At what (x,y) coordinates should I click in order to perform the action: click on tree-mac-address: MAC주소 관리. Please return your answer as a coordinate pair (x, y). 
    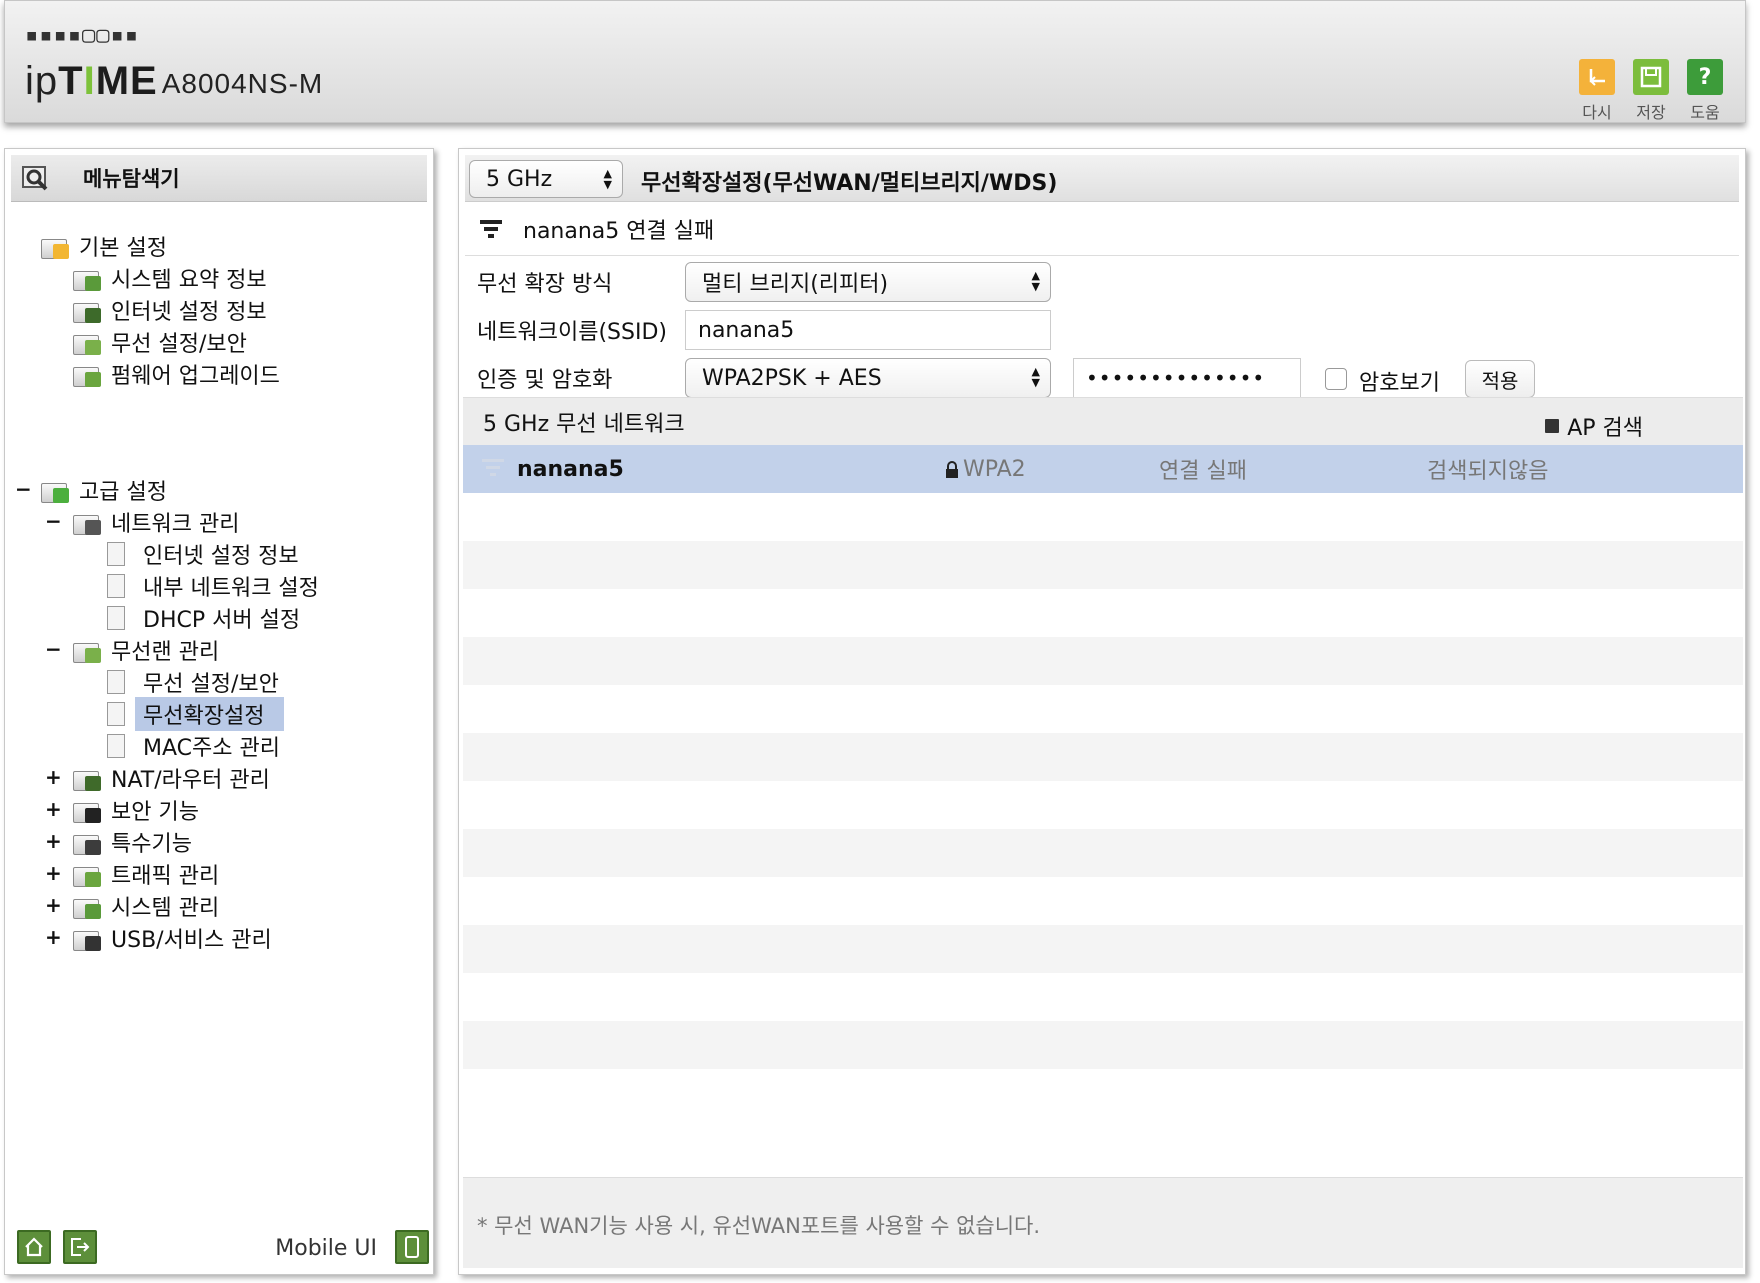
    Looking at the image, I should click on (193, 746).